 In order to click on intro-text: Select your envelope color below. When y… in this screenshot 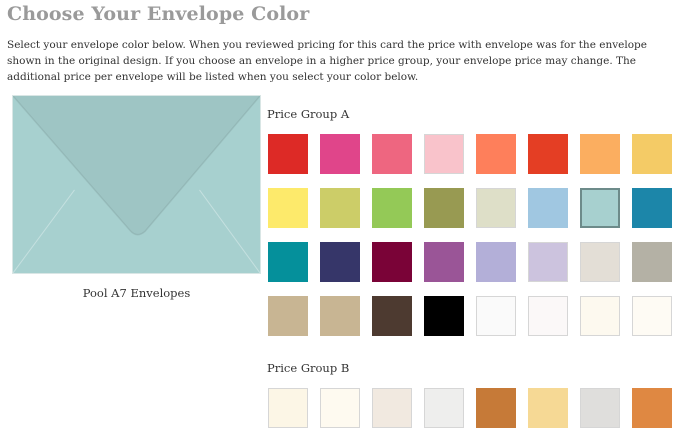, I will do `click(327, 61)`.